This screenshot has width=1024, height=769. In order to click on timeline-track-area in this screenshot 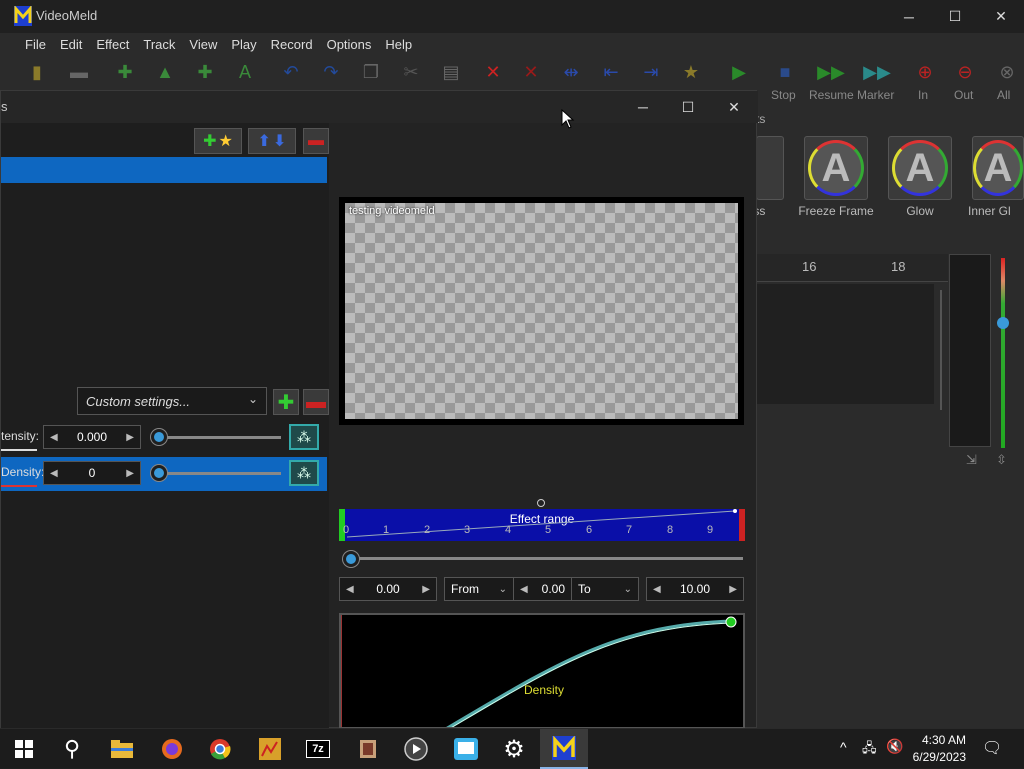, I will do `click(845, 344)`.